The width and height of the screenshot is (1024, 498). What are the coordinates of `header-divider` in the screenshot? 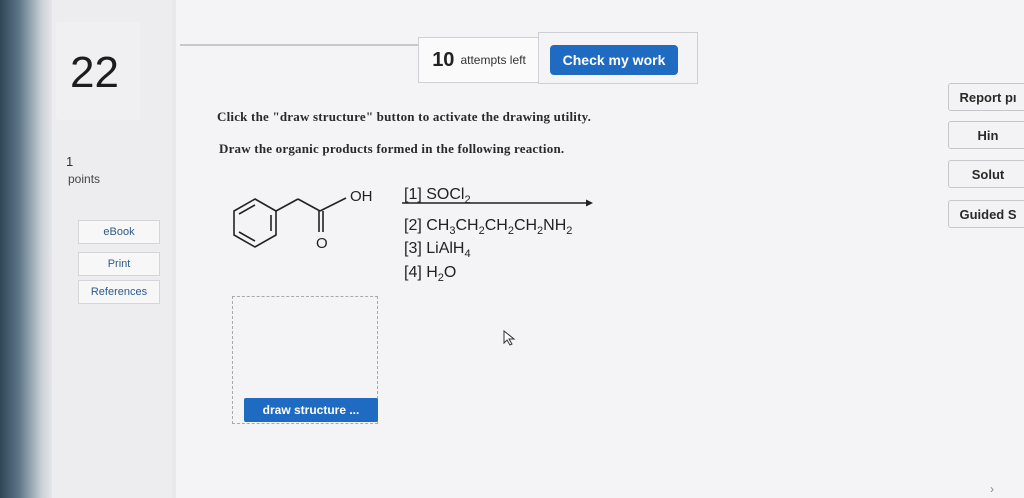 It's located at (300, 45).